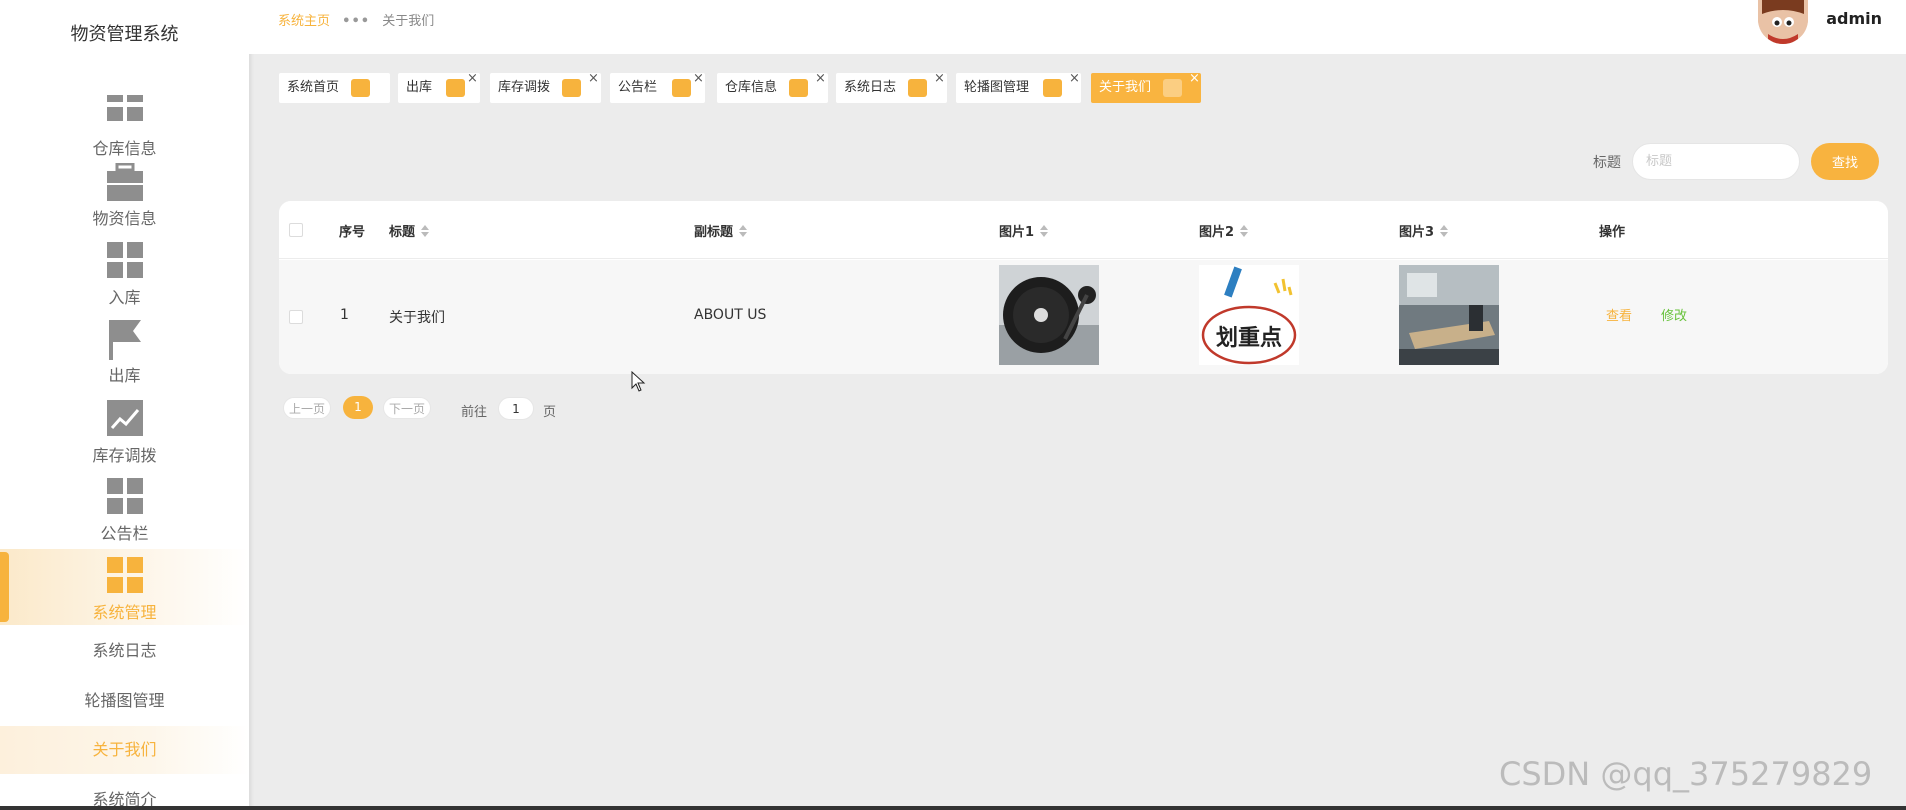 This screenshot has height=810, width=1906. I want to click on select-all-checkbox, so click(296, 230).